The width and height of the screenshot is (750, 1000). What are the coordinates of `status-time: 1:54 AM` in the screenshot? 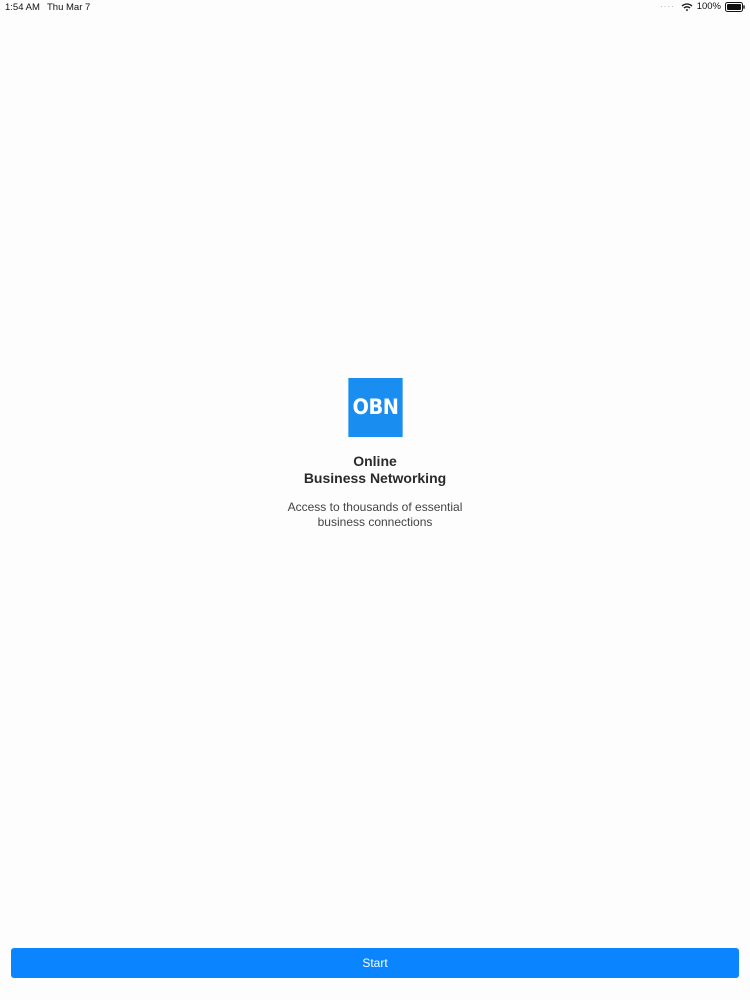 It's located at (22, 7).